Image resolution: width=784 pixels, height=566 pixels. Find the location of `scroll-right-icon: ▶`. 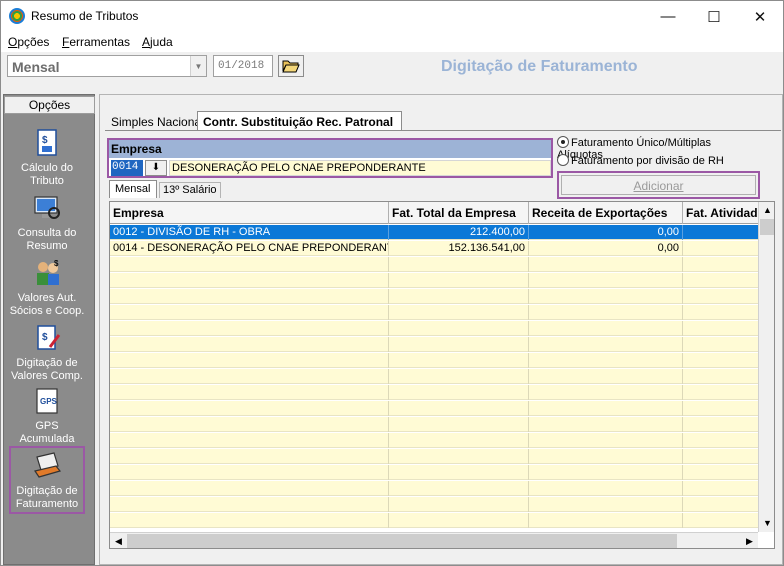

scroll-right-icon: ▶ is located at coordinates (749, 540).